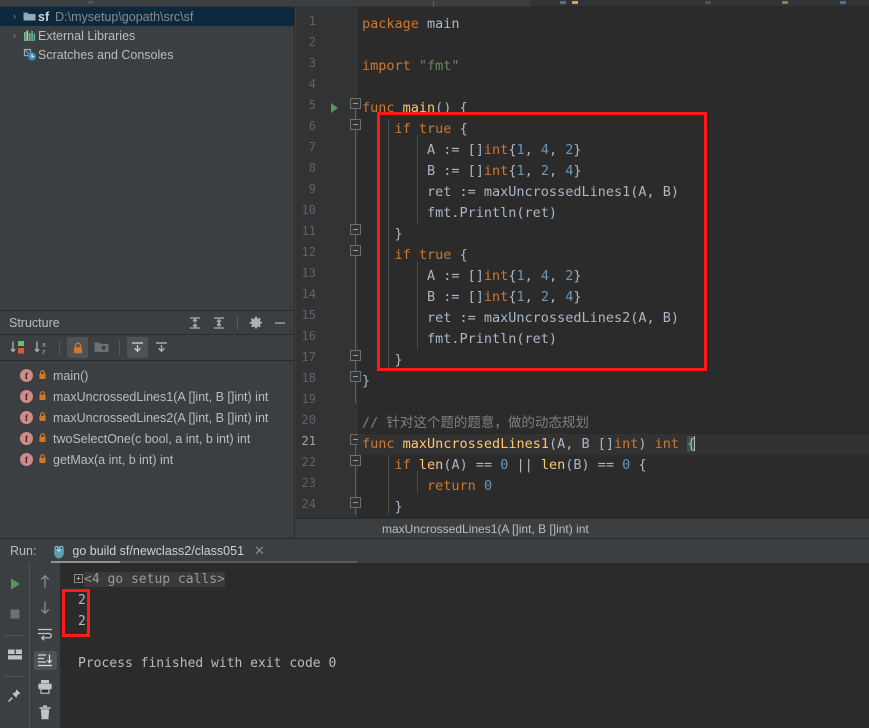  Describe the element at coordinates (147, 438) in the screenshot. I see `structure-item-twoselectone: f twoSelectOne(c bool, a int, b int) int` at that location.